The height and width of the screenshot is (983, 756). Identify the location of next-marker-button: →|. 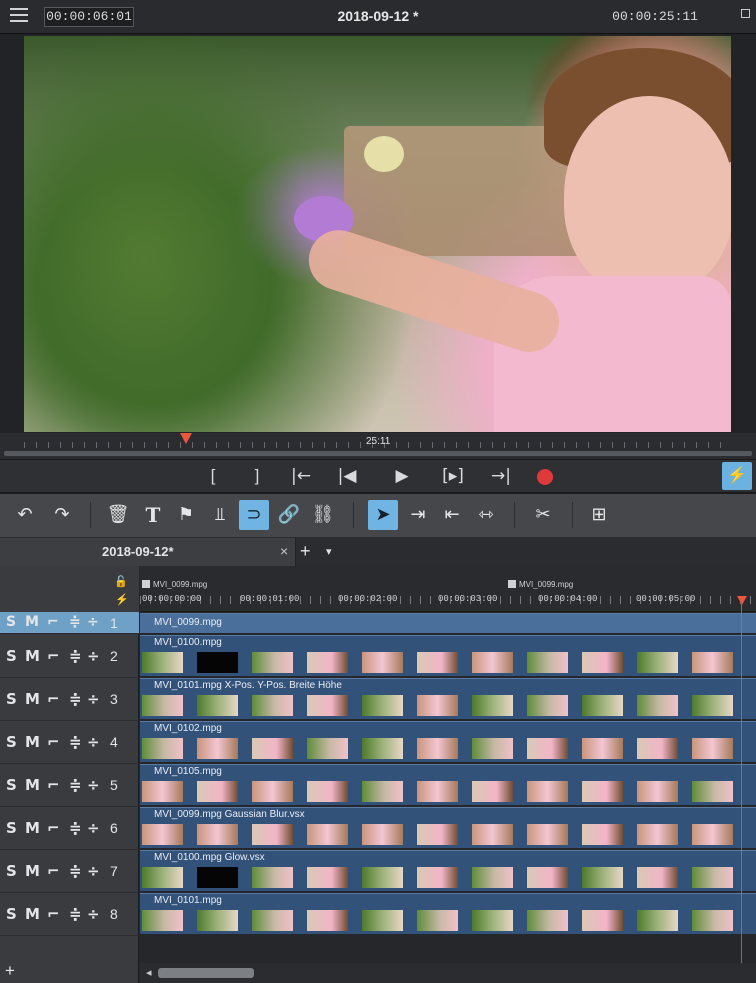
(501, 477).